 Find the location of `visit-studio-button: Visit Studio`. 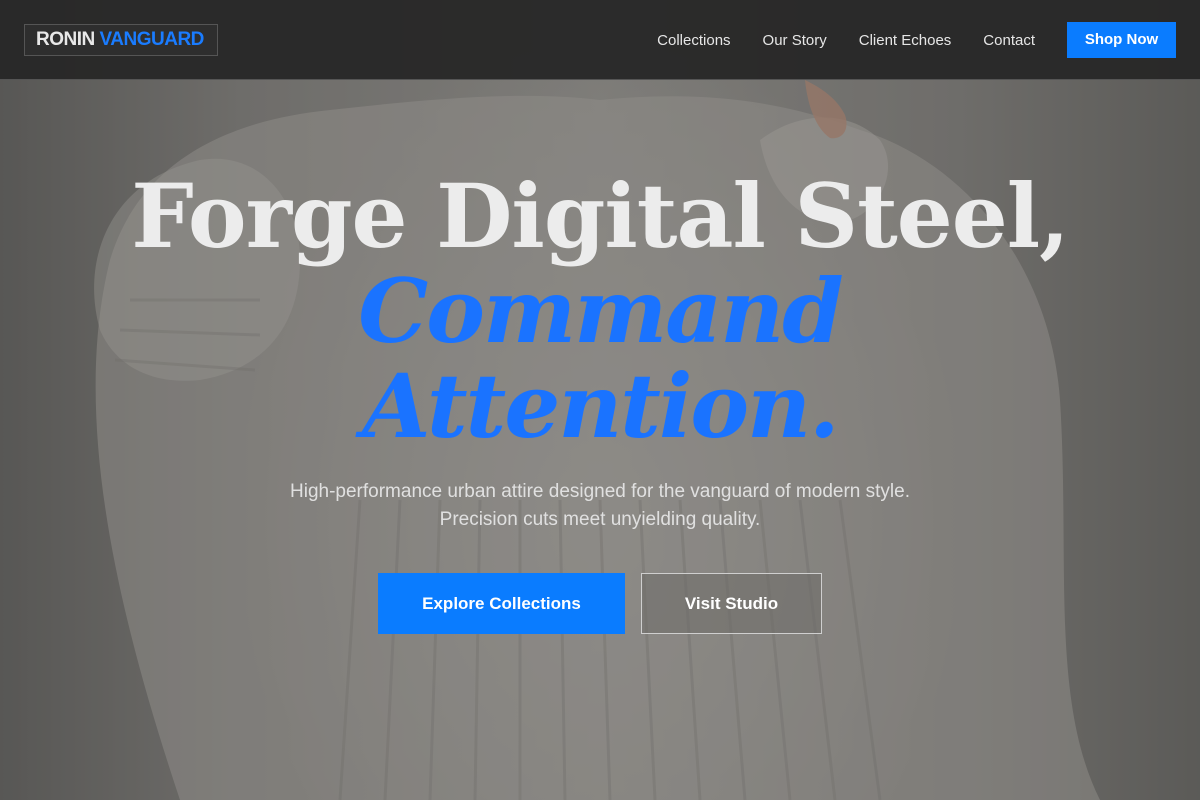

visit-studio-button: Visit Studio is located at coordinates (731, 603).